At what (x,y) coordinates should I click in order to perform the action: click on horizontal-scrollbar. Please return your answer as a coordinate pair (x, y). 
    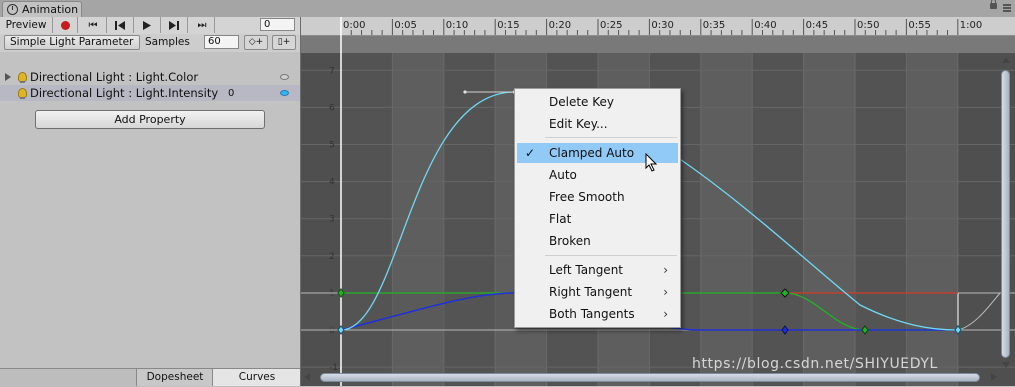
    Looking at the image, I should click on (650, 377).